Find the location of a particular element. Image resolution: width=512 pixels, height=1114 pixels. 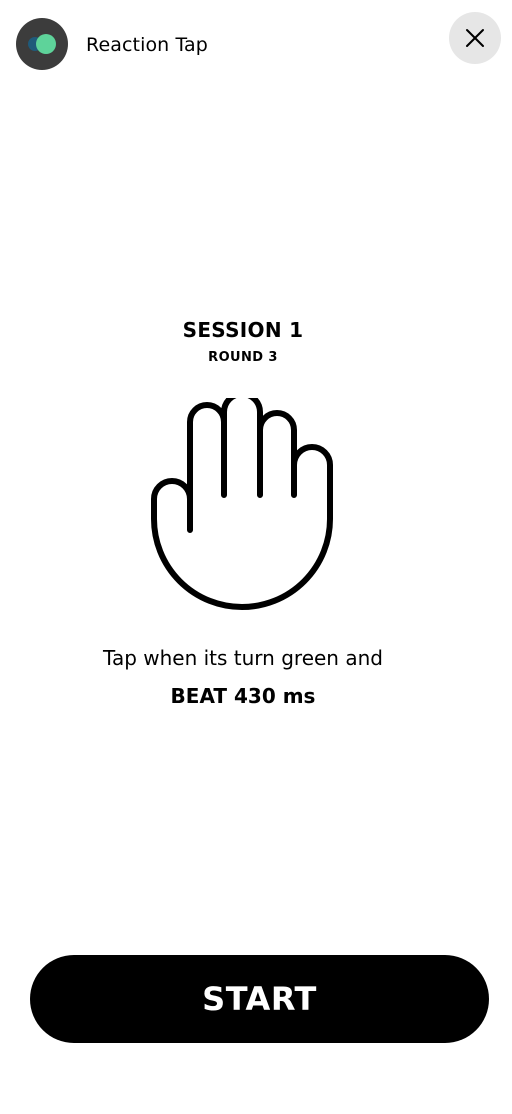

start-button: START is located at coordinates (259, 999).